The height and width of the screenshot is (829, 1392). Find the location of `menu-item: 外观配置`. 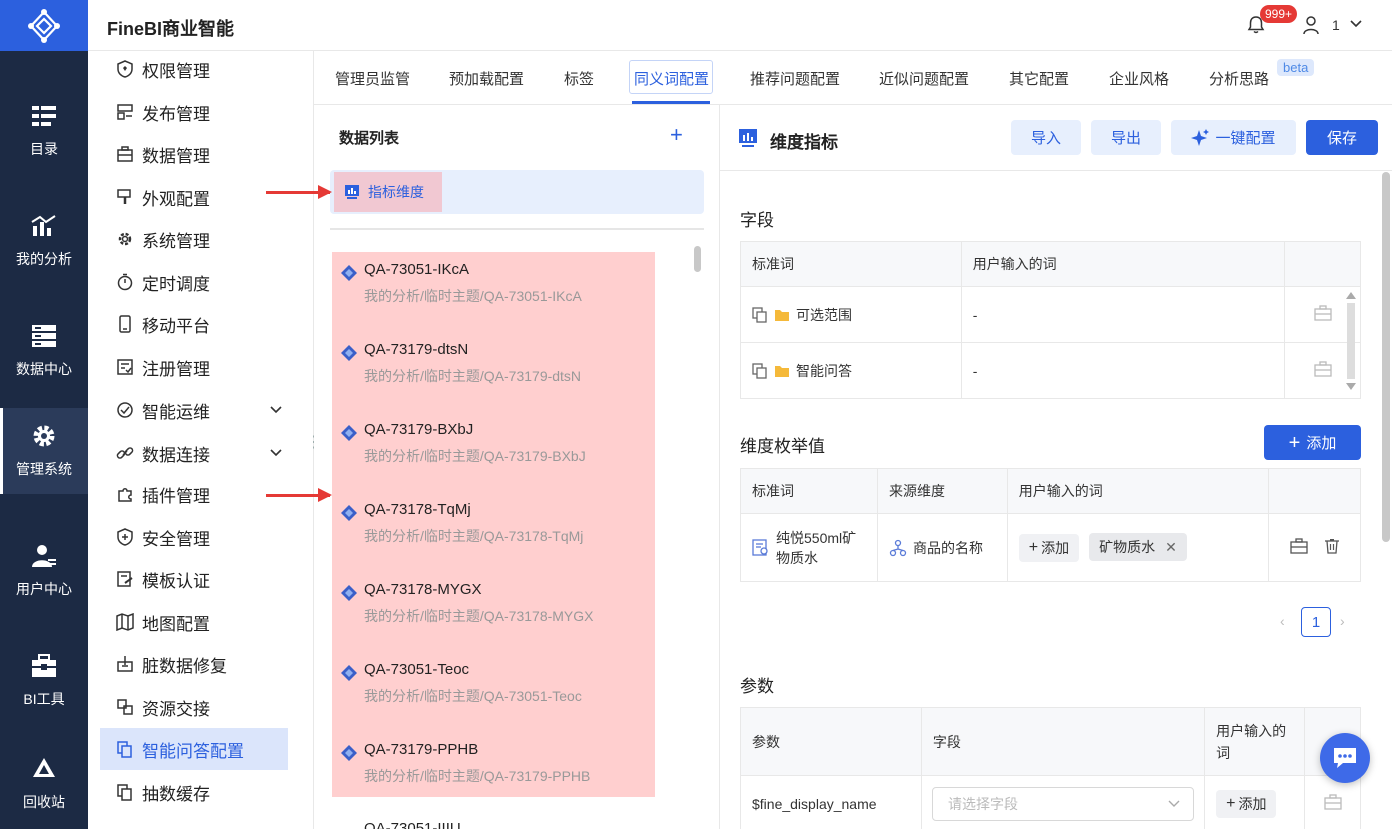

menu-item: 外观配置 is located at coordinates (194, 197).